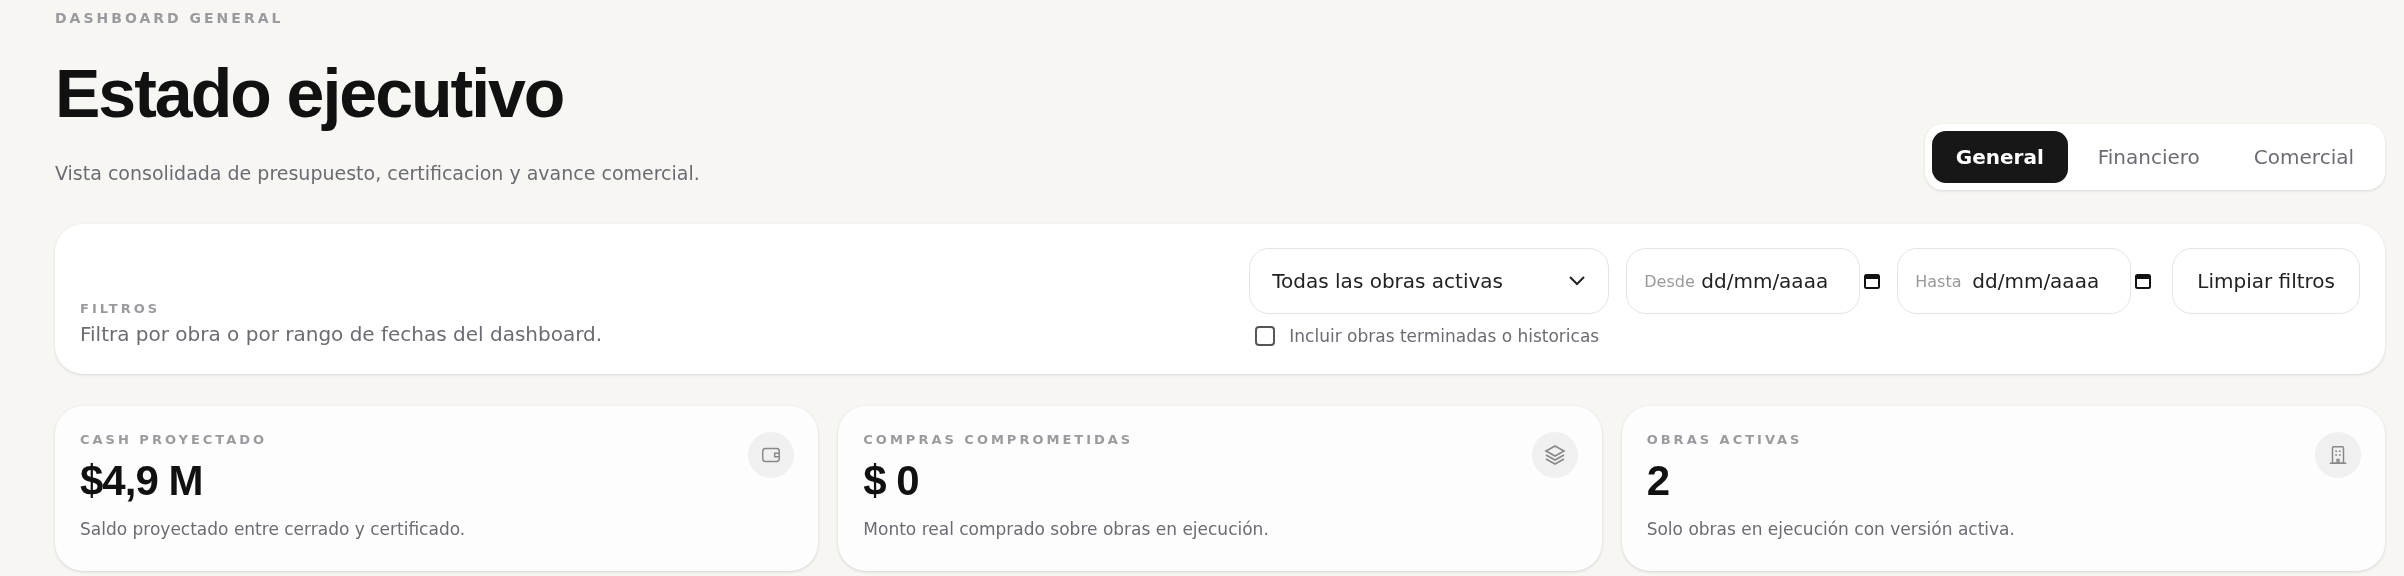 The width and height of the screenshot is (2404, 576). I want to click on stat-note: Saldo proyectado entre cerrado y certificado., so click(273, 529).